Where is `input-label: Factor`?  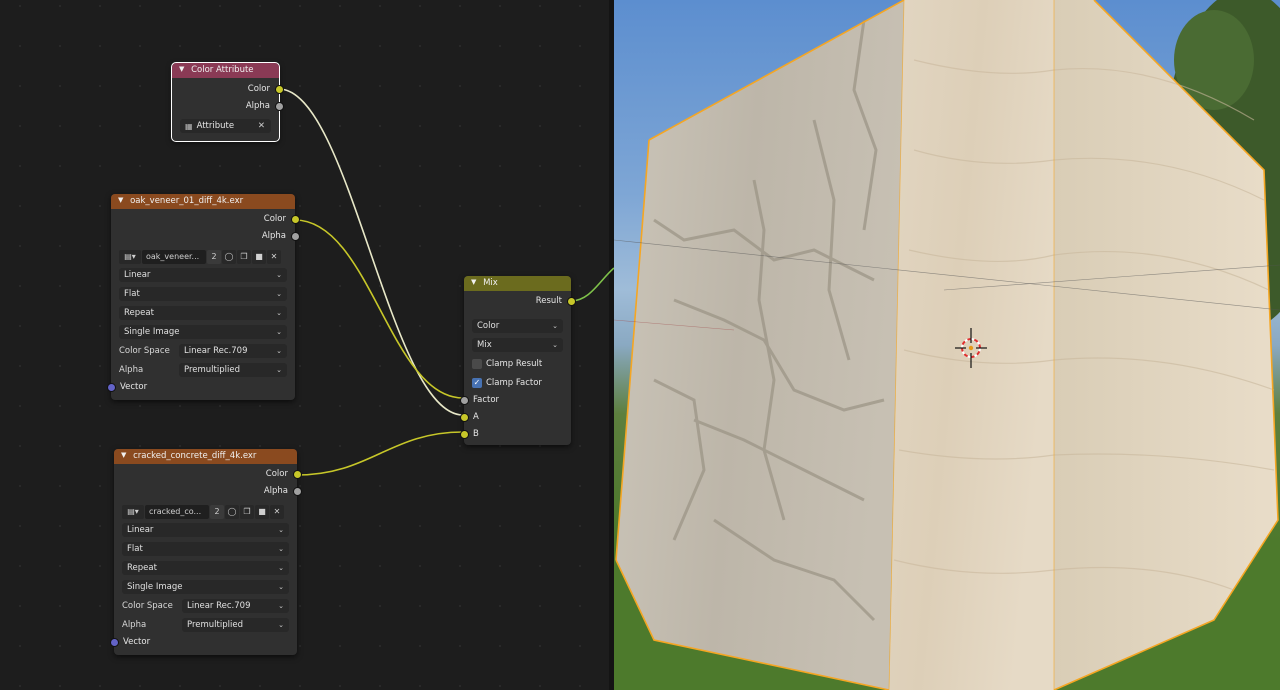 input-label: Factor is located at coordinates (486, 400).